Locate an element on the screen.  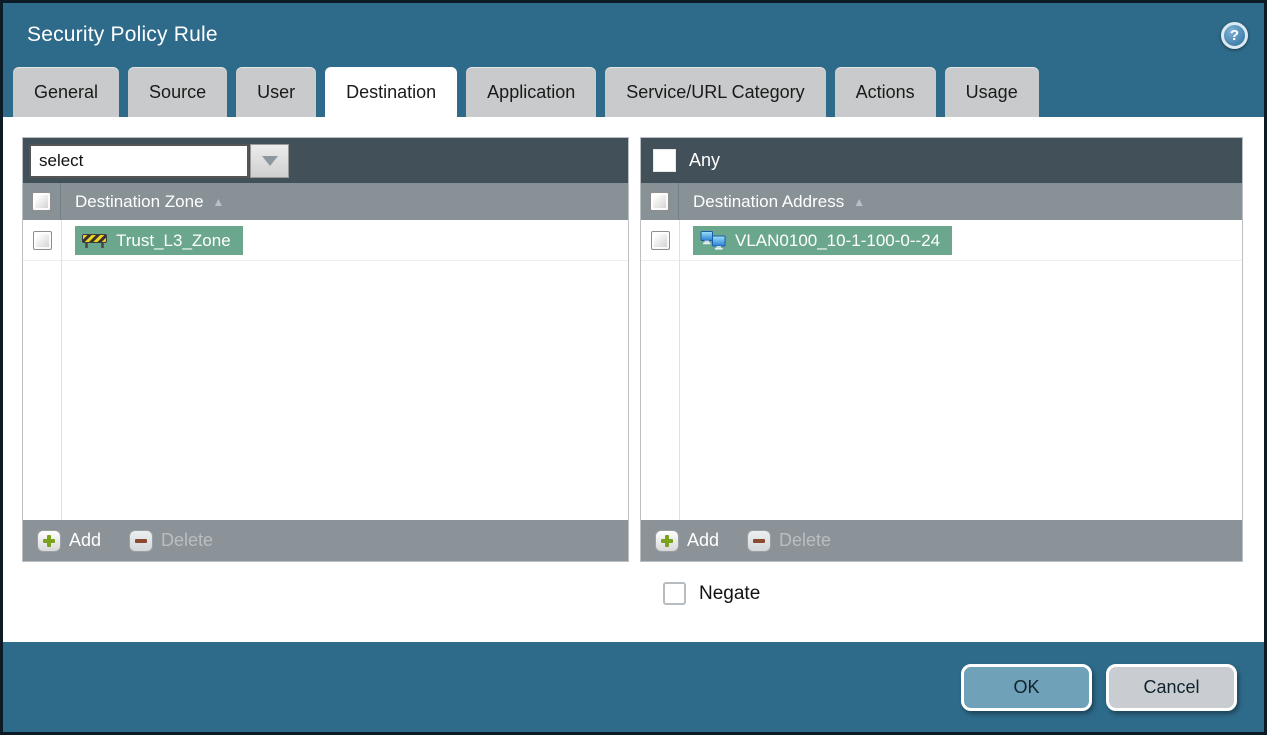
tab-user: User is located at coordinates (276, 92).